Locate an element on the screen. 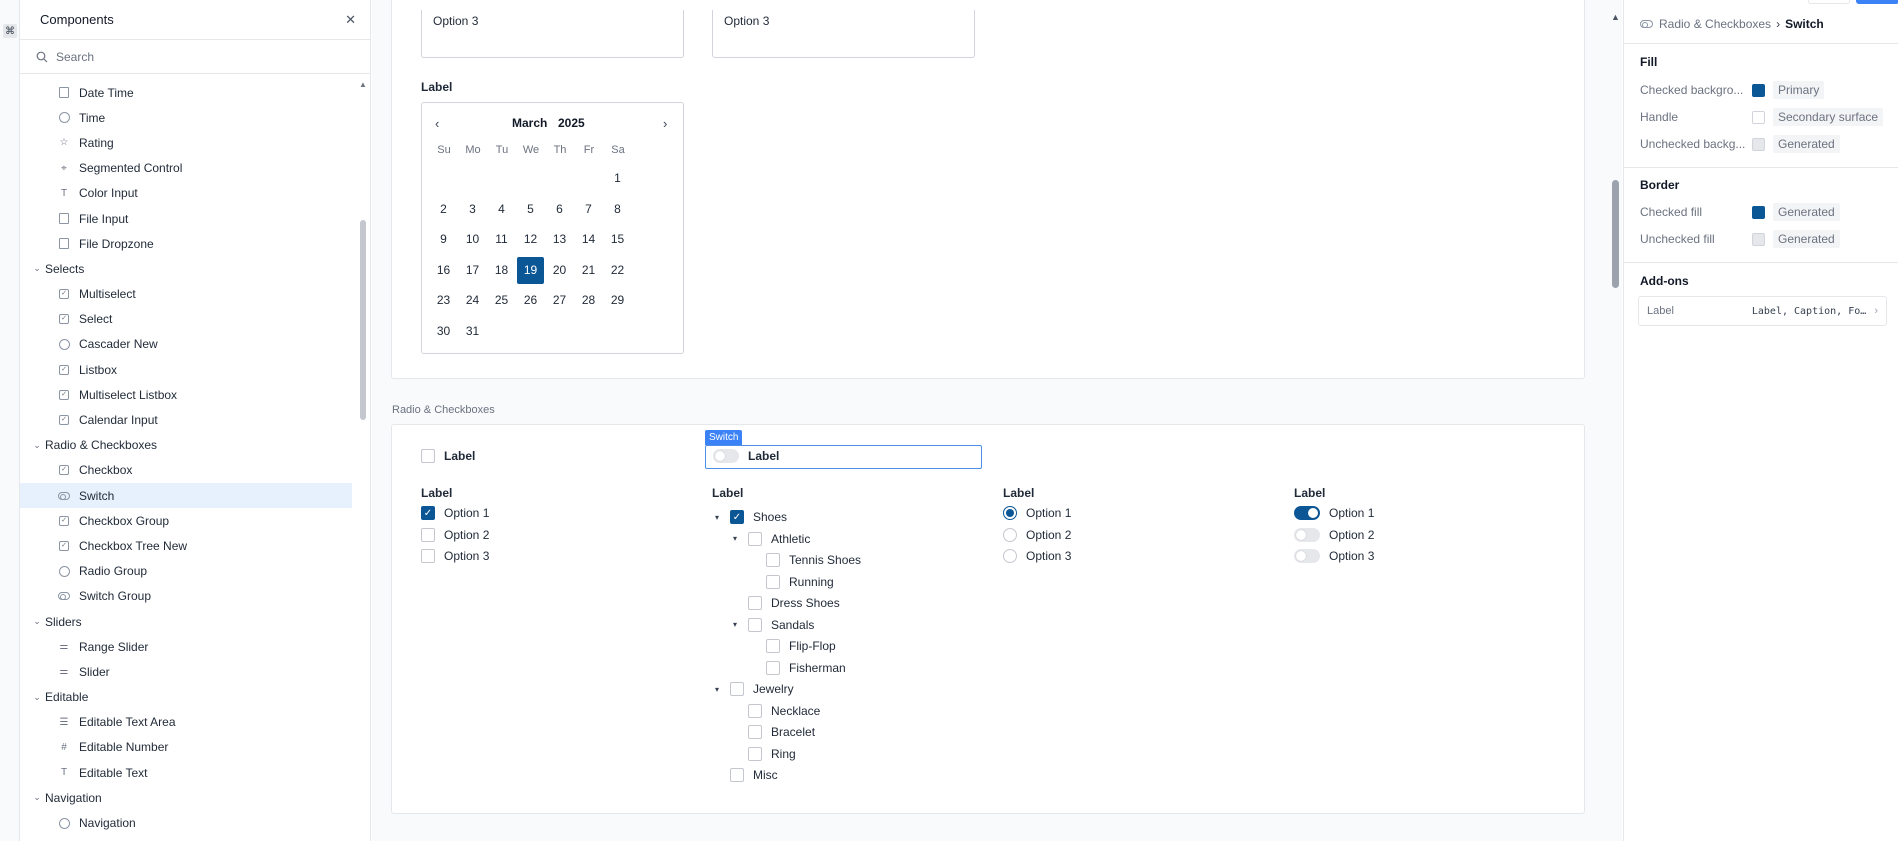 This screenshot has width=1898, height=841. calendar-year: 2025 is located at coordinates (571, 123).